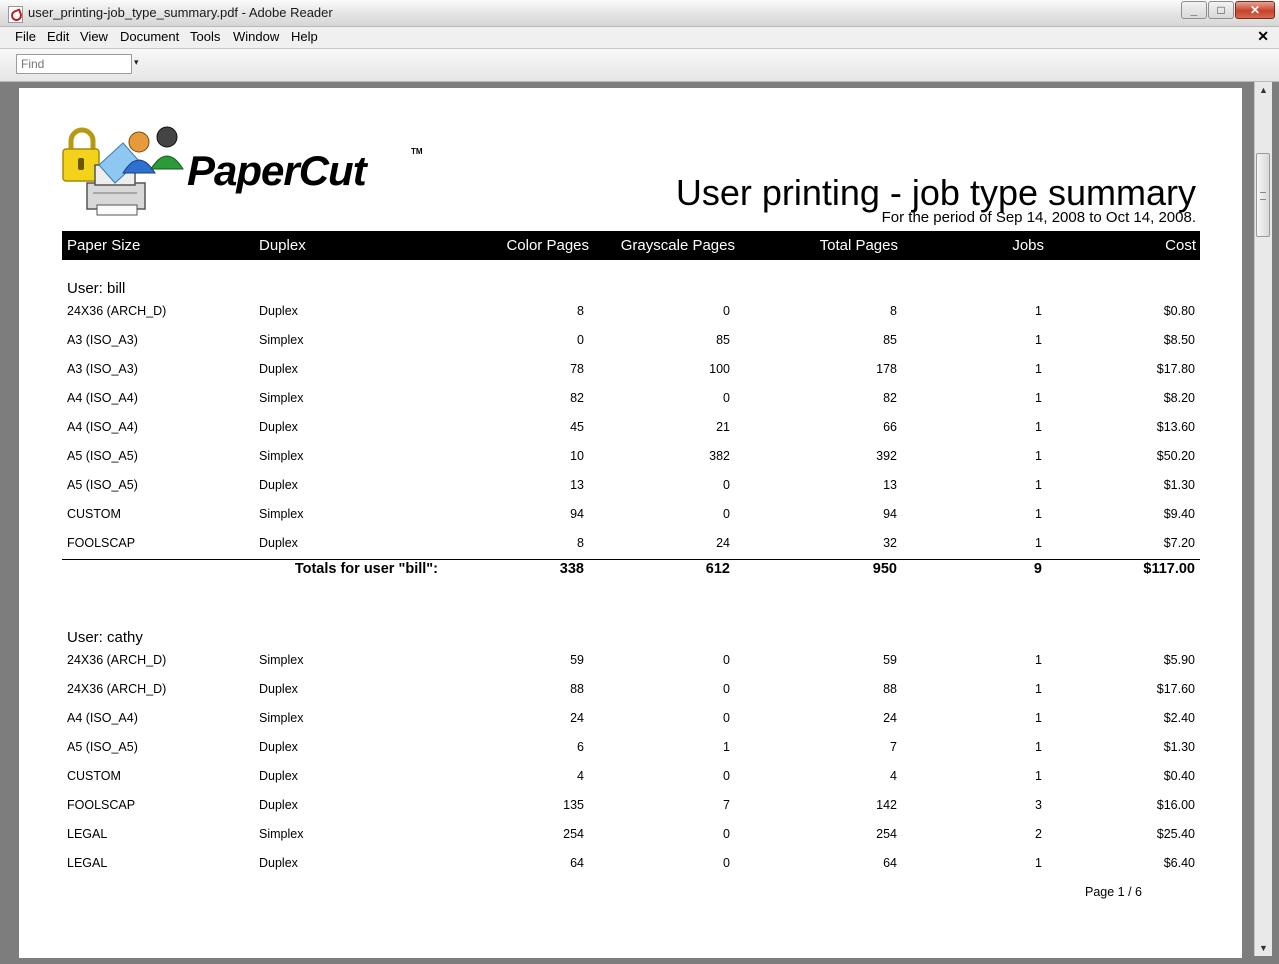 This screenshot has height=964, width=1279. I want to click on cell-cost: $25.40, so click(1175, 834).